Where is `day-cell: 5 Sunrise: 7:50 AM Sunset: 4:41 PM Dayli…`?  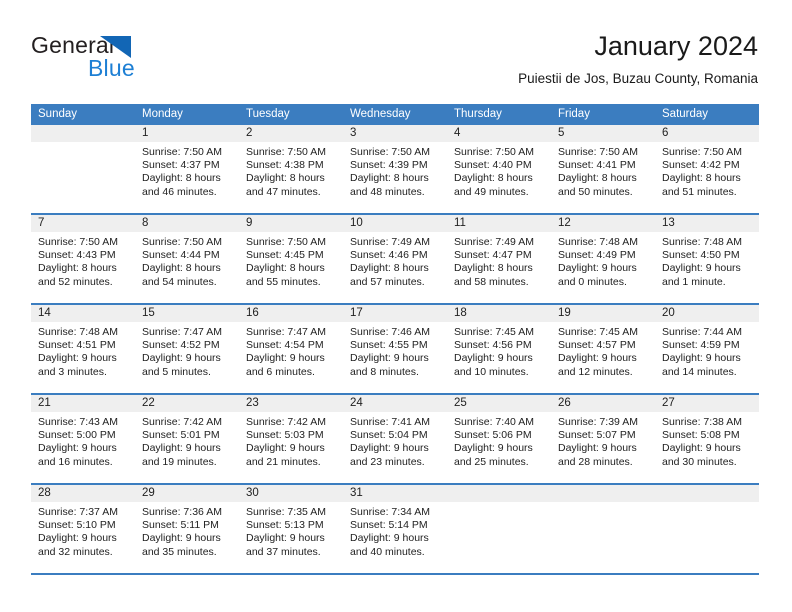
day-cell: 5 Sunrise: 7:50 AM Sunset: 4:41 PM Dayli… is located at coordinates (603, 169).